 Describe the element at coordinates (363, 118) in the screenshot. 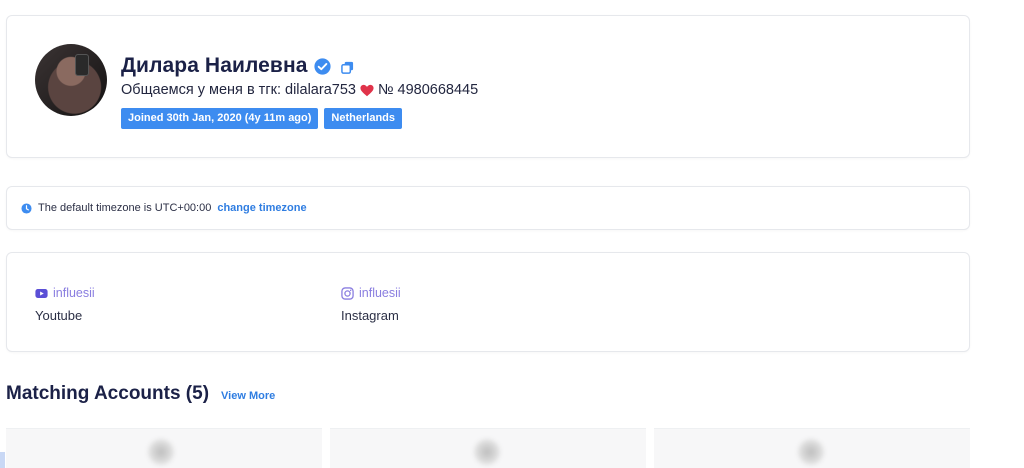

I see `country-badge: Netherlands` at that location.